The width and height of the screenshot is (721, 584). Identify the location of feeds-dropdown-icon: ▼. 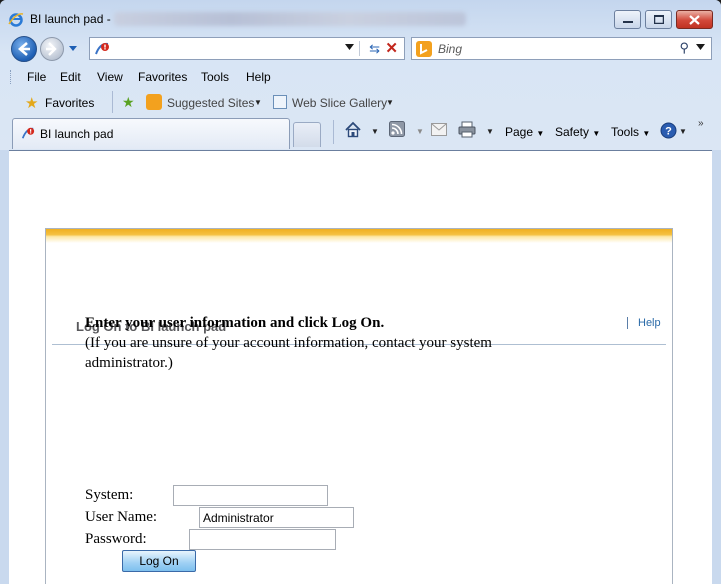
(420, 131).